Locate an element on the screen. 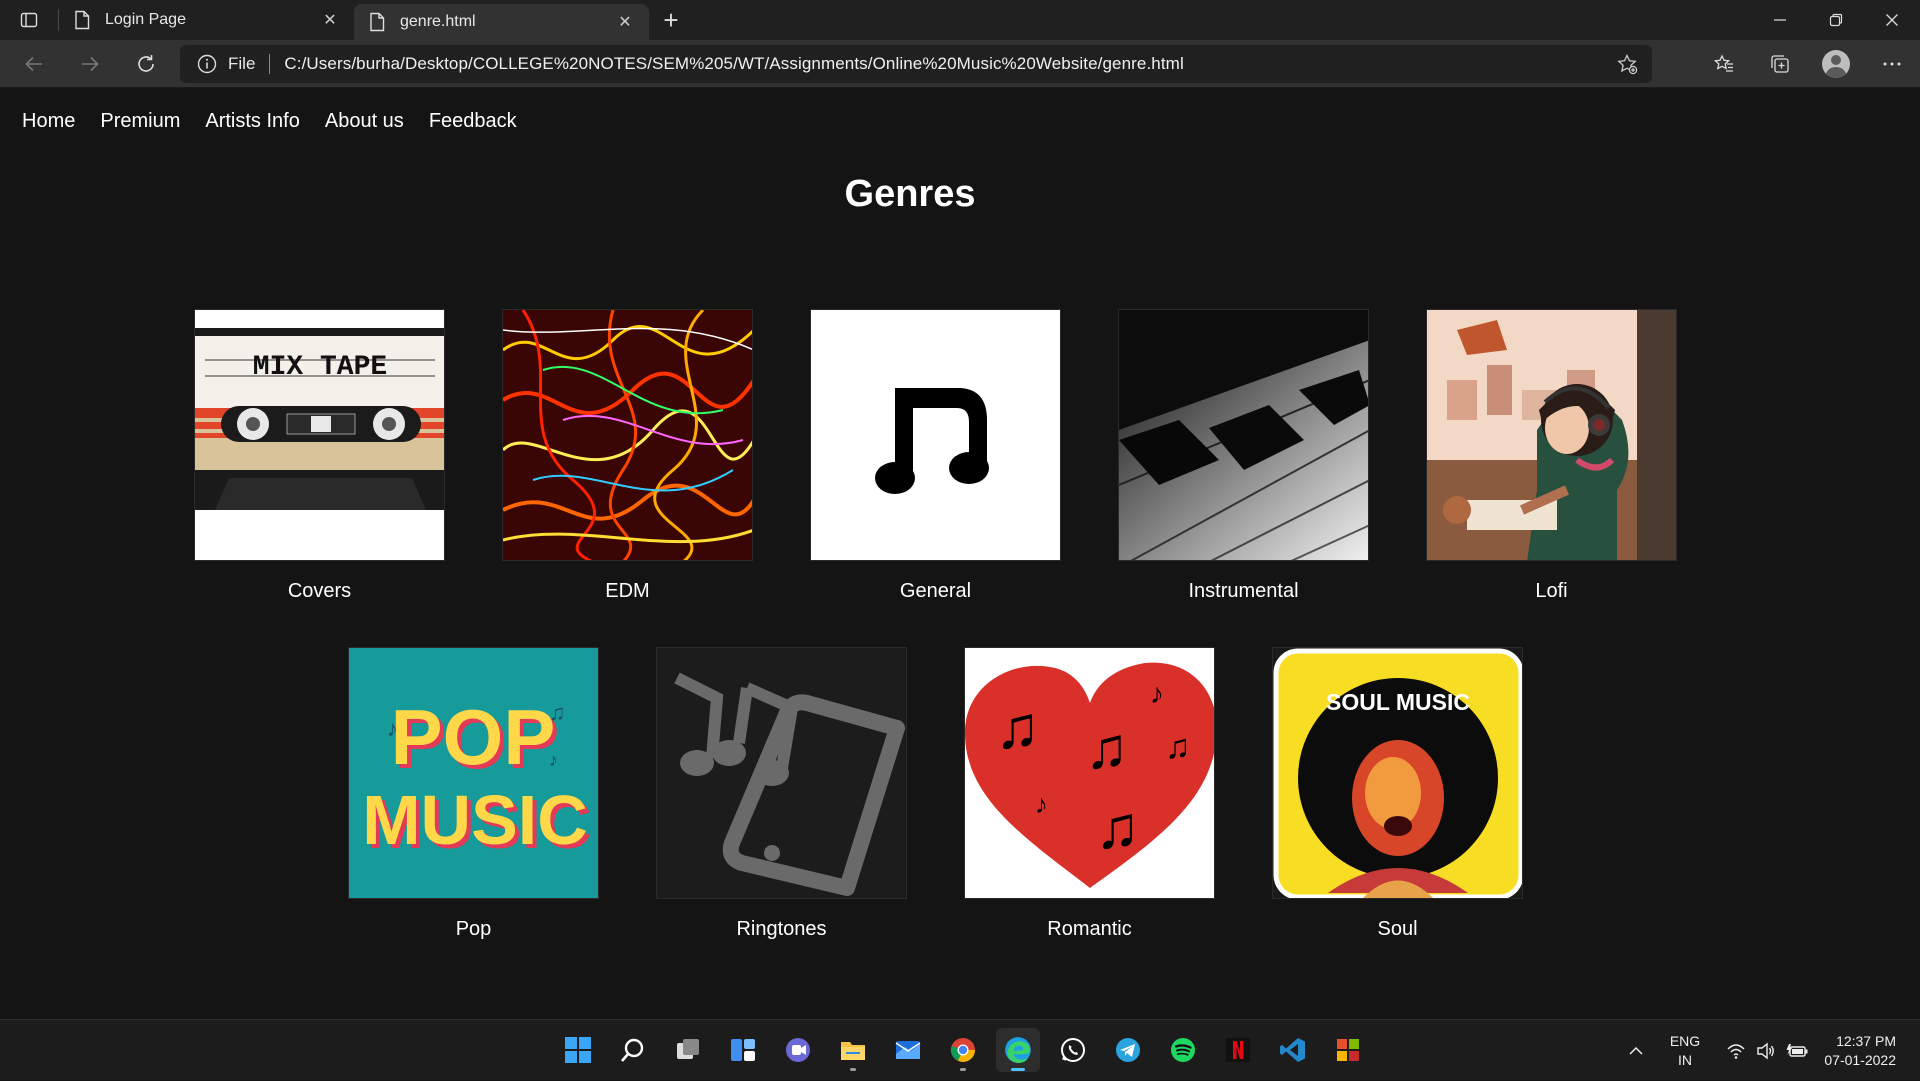 The height and width of the screenshot is (1081, 1920). genre-image-general is located at coordinates (935, 435).